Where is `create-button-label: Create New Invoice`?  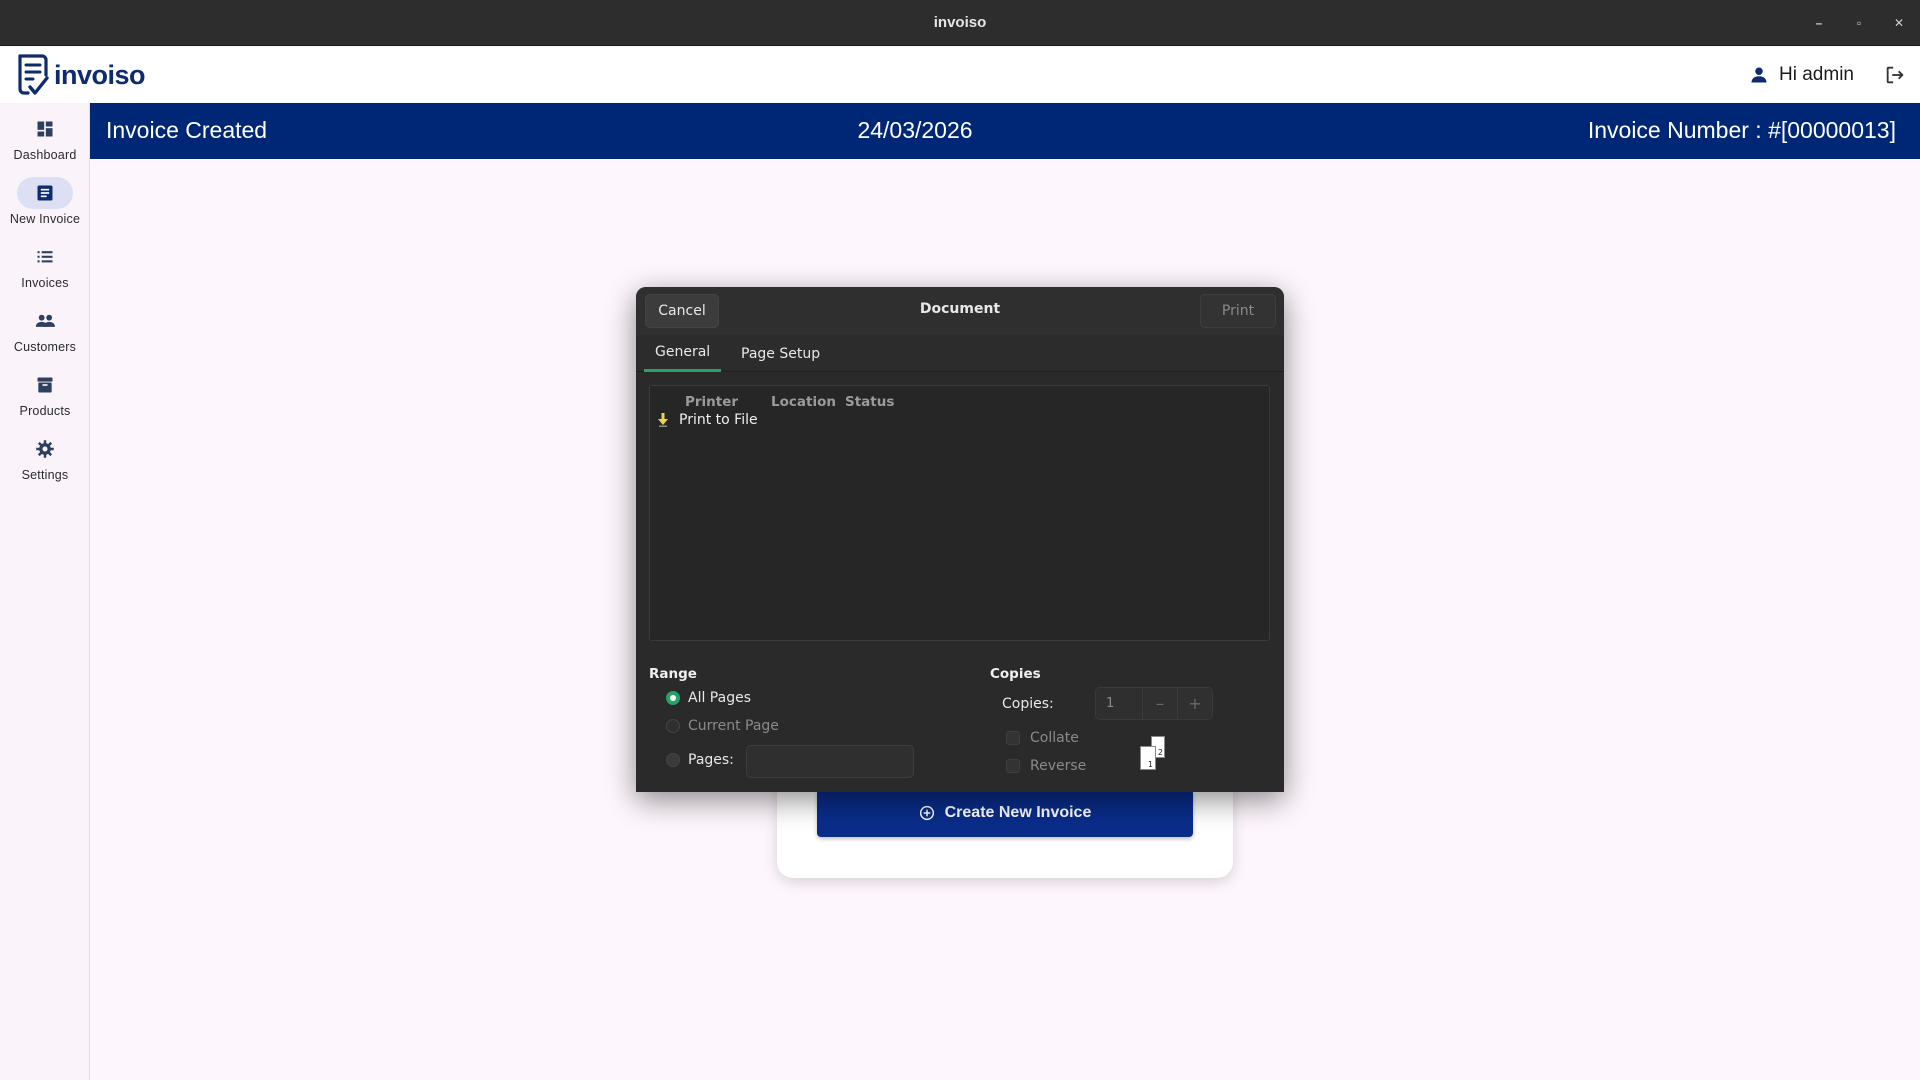
create-button-label: Create New Invoice is located at coordinates (1018, 812).